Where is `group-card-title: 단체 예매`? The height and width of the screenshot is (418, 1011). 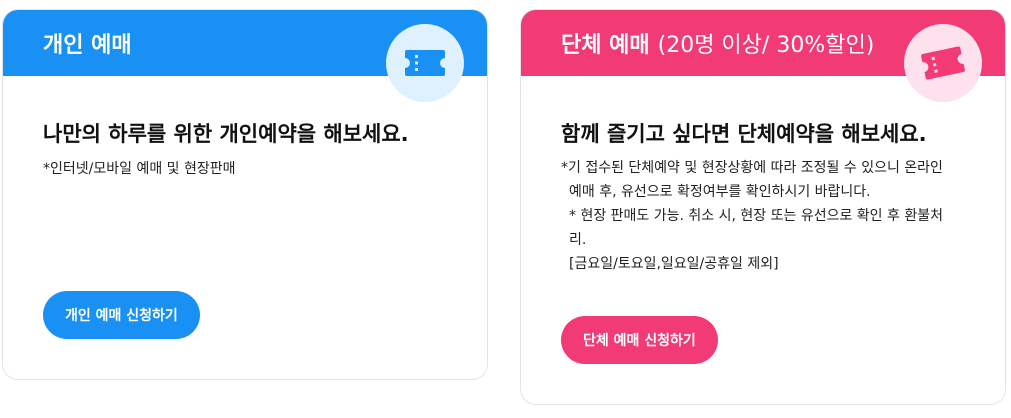
group-card-title: 단체 예매 is located at coordinates (605, 45).